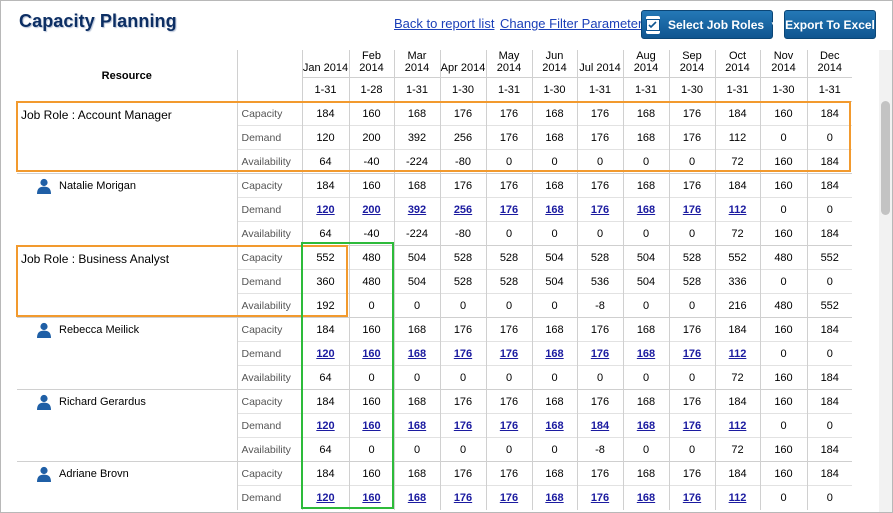 The image size is (893, 513). What do you see at coordinates (444, 23) in the screenshot?
I see `back-to-report-list-link: Back to report list` at bounding box center [444, 23].